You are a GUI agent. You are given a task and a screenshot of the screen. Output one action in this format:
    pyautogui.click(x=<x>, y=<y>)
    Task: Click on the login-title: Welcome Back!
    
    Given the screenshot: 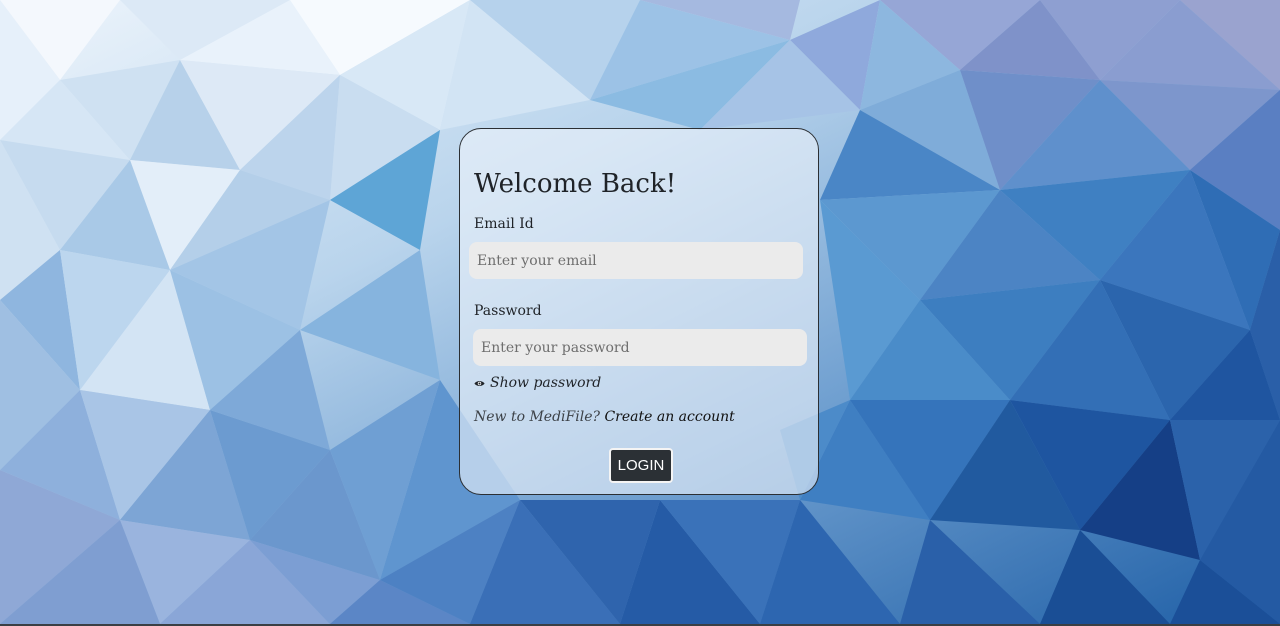 What is the action you would take?
    pyautogui.click(x=575, y=184)
    